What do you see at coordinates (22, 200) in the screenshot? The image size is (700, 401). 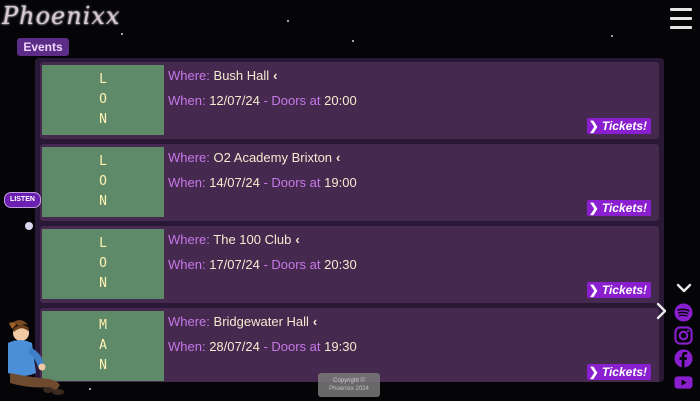 I see `listen-button: LISTEN` at bounding box center [22, 200].